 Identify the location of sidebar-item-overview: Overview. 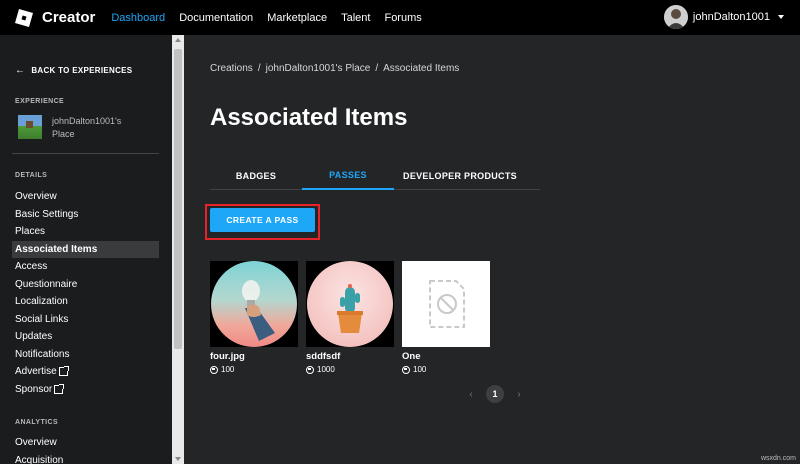
(85, 197).